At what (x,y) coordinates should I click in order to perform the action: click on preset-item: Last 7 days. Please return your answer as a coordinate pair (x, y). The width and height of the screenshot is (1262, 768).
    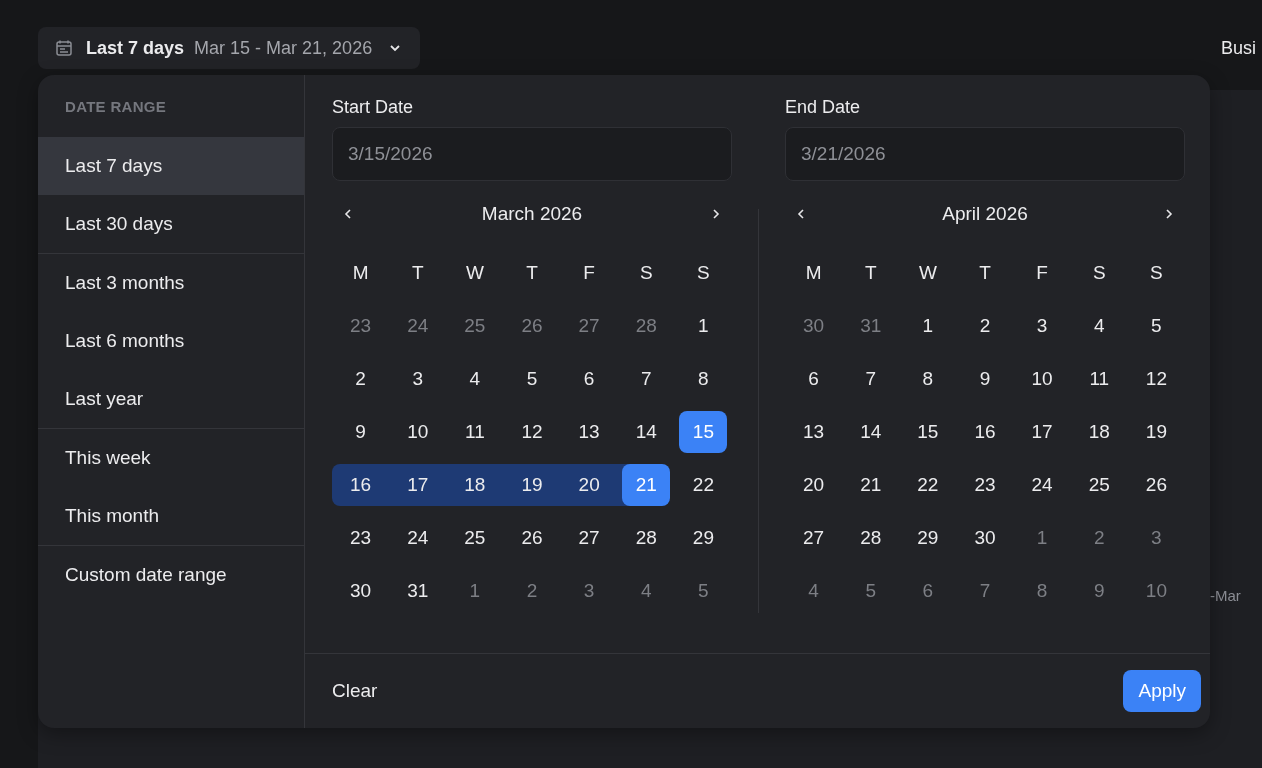
    Looking at the image, I should click on (171, 166).